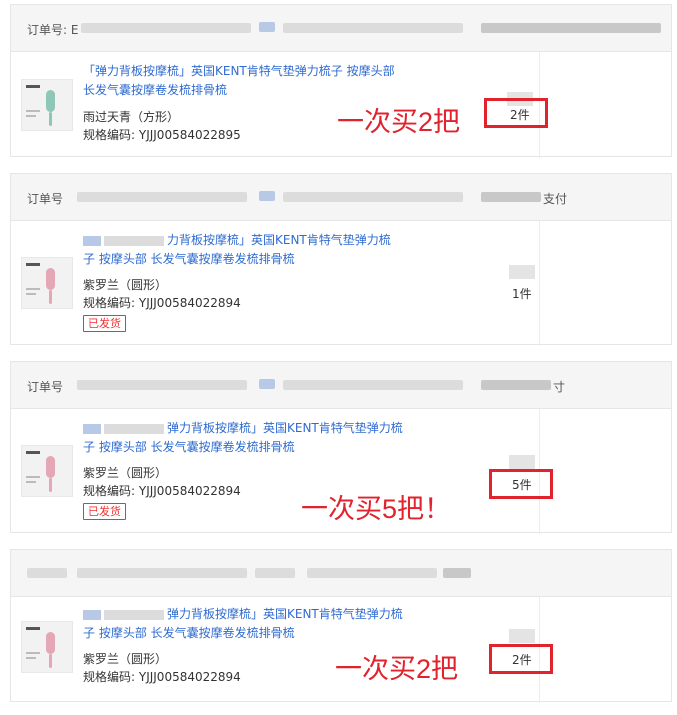 The image size is (677, 715). Describe the element at coordinates (255, 90) in the screenshot. I see `product-title-line: 长发气囊按摩卷发梳排骨梳` at that location.